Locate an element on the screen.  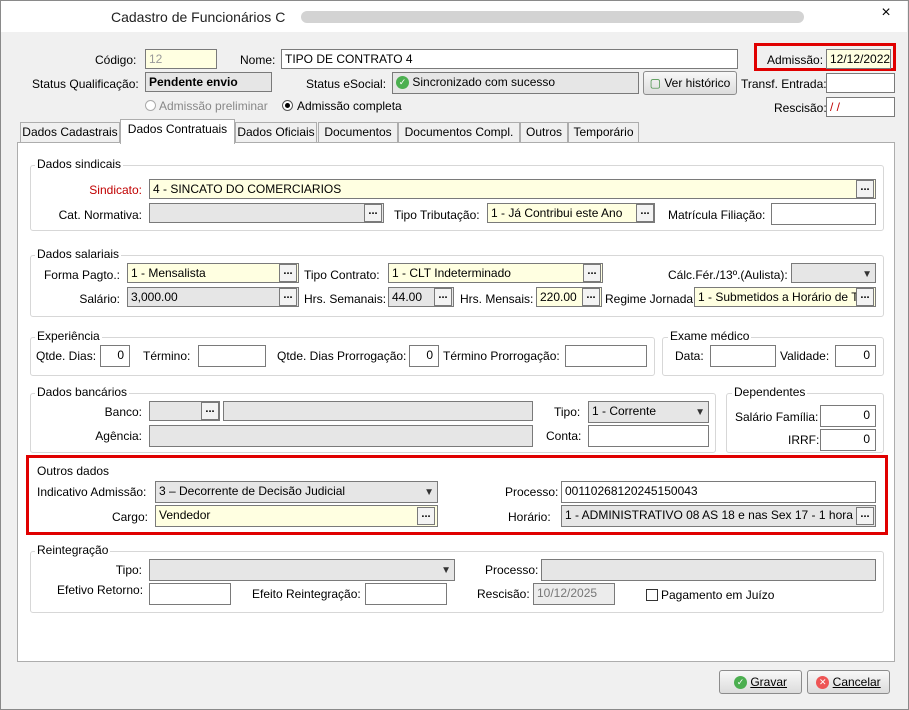
reint-rescisao-label: Rescisão: is located at coordinates (503, 594).